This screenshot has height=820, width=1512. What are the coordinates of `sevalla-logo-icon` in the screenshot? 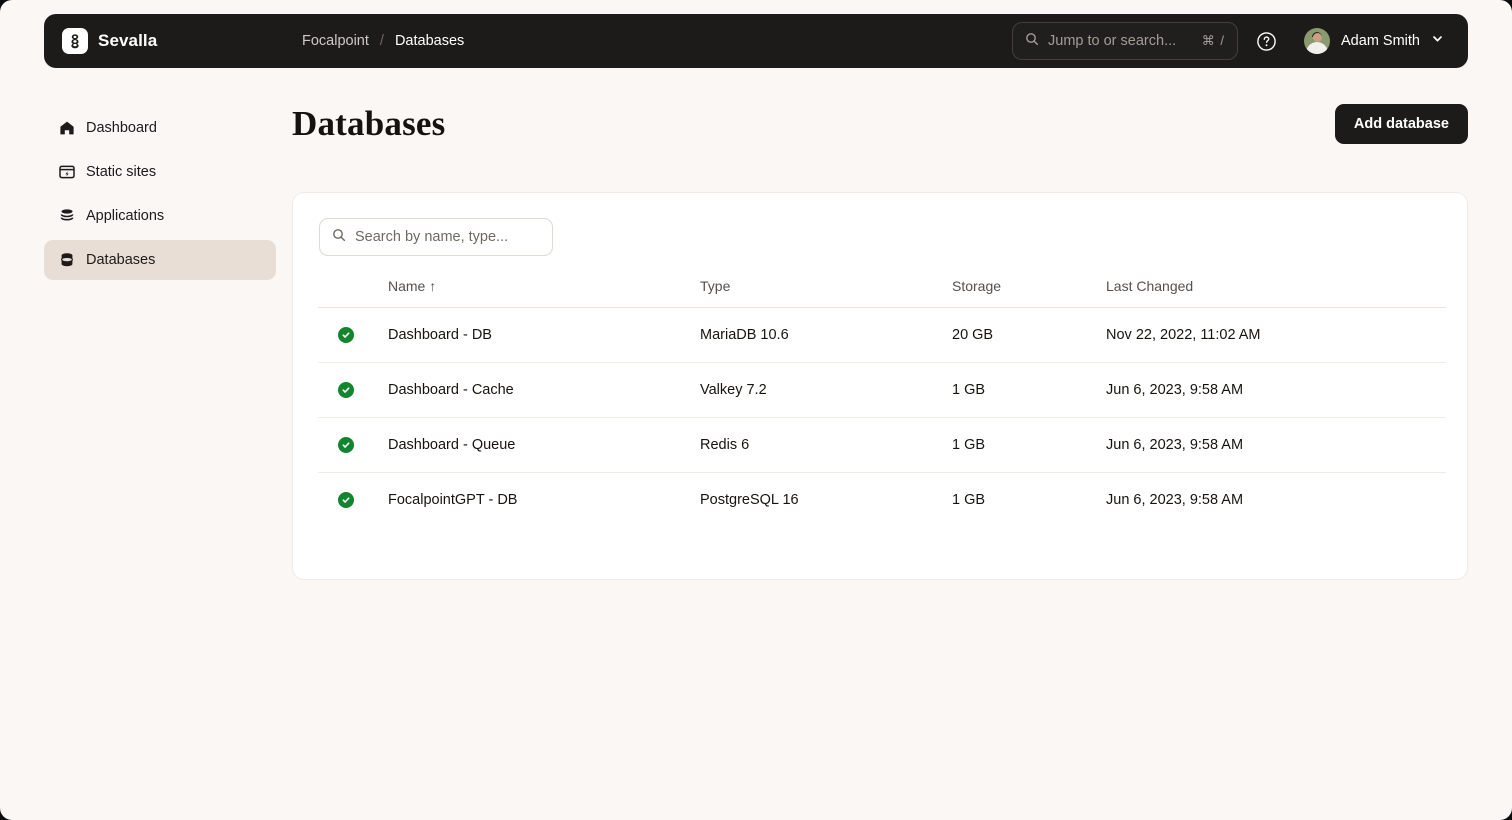 It's located at (75, 41).